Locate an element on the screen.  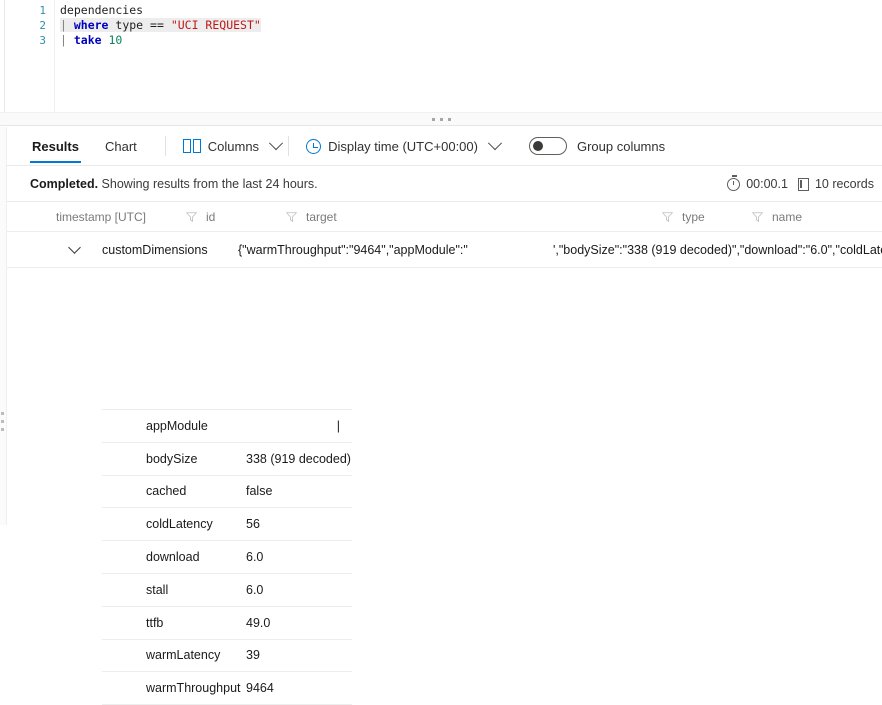
code-token: dependencies is located at coordinates (102, 10).